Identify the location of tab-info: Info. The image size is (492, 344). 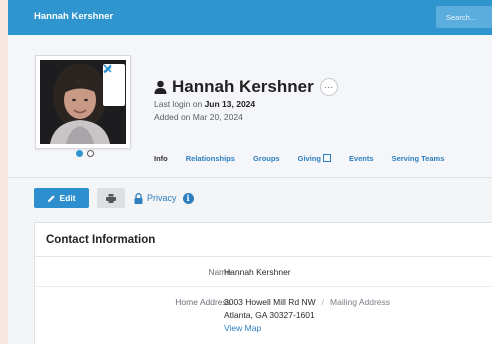
(161, 158).